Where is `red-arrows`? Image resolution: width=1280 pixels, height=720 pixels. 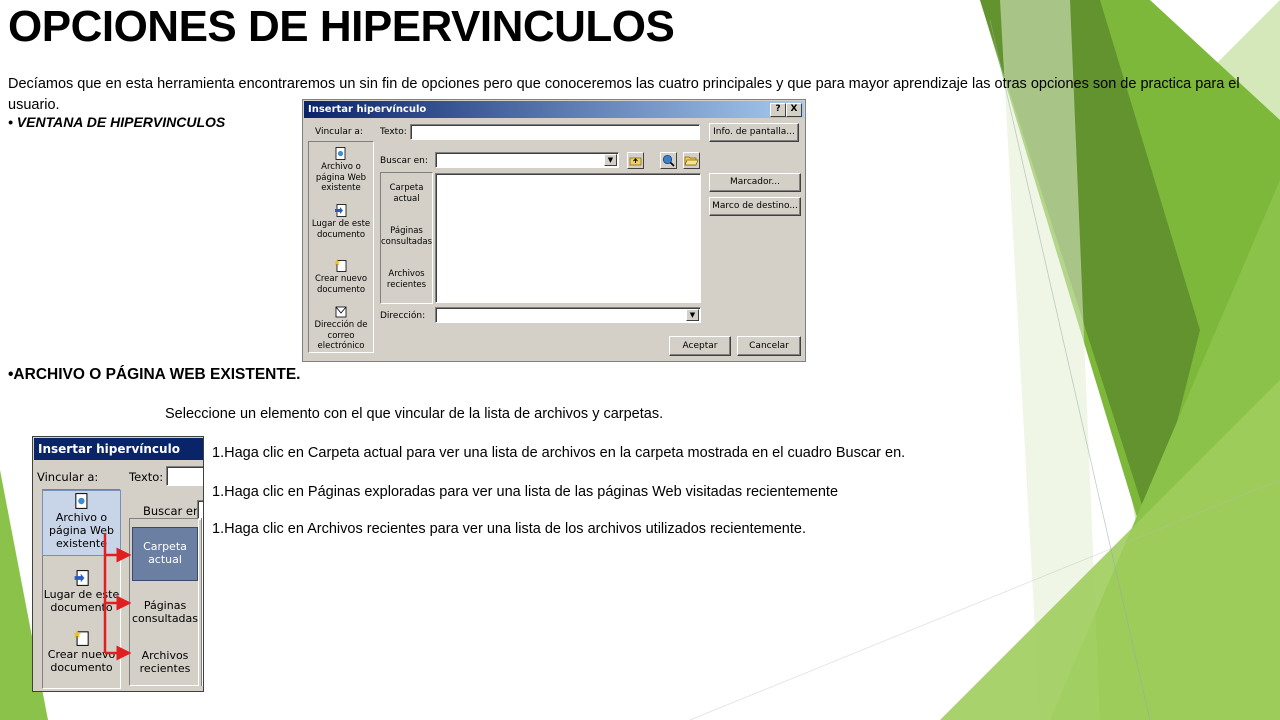
red-arrows is located at coordinates (117, 597).